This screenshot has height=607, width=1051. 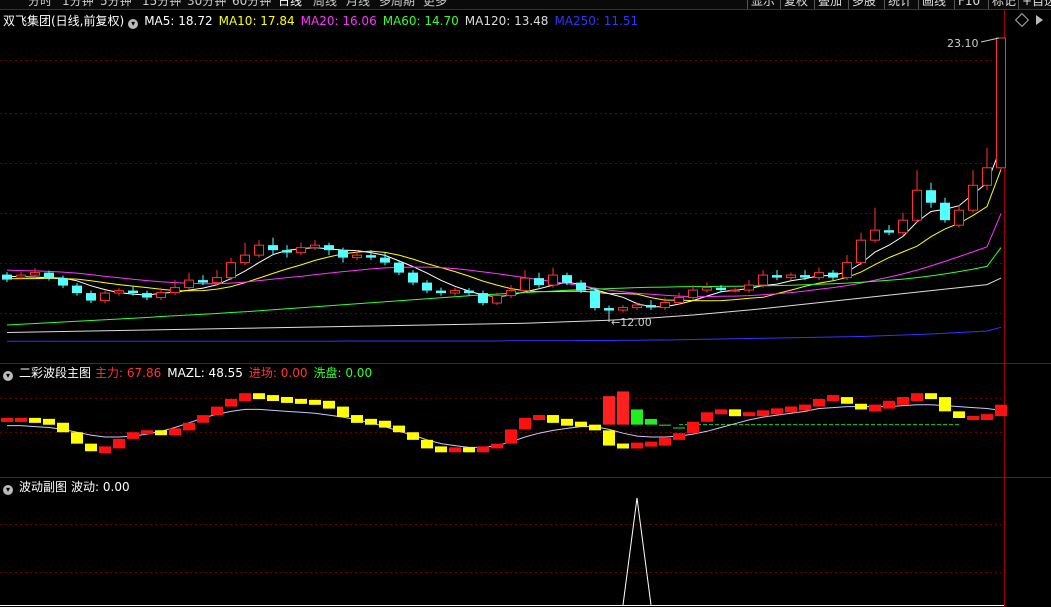 I want to click on low-price-label: ←12.00, so click(x=631, y=322).